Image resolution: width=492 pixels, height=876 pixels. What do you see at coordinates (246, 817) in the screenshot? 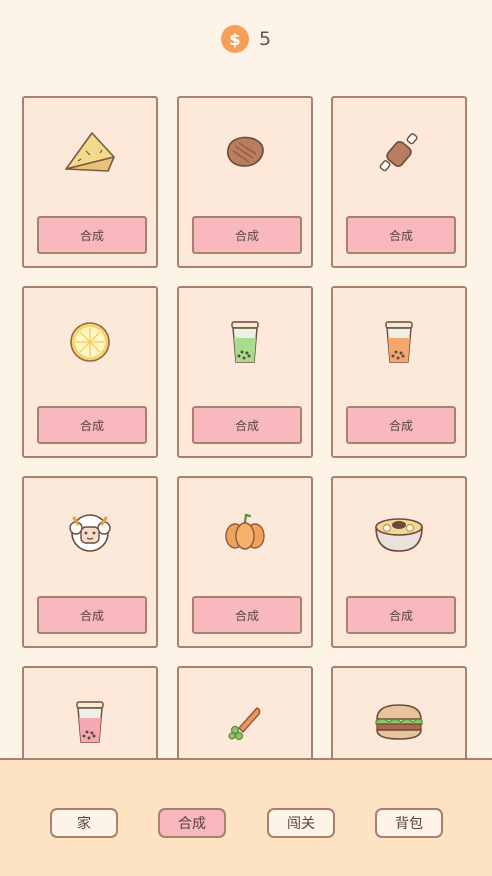
I see `bottom-tab-bar: 家 合成 闯关 背包` at bounding box center [246, 817].